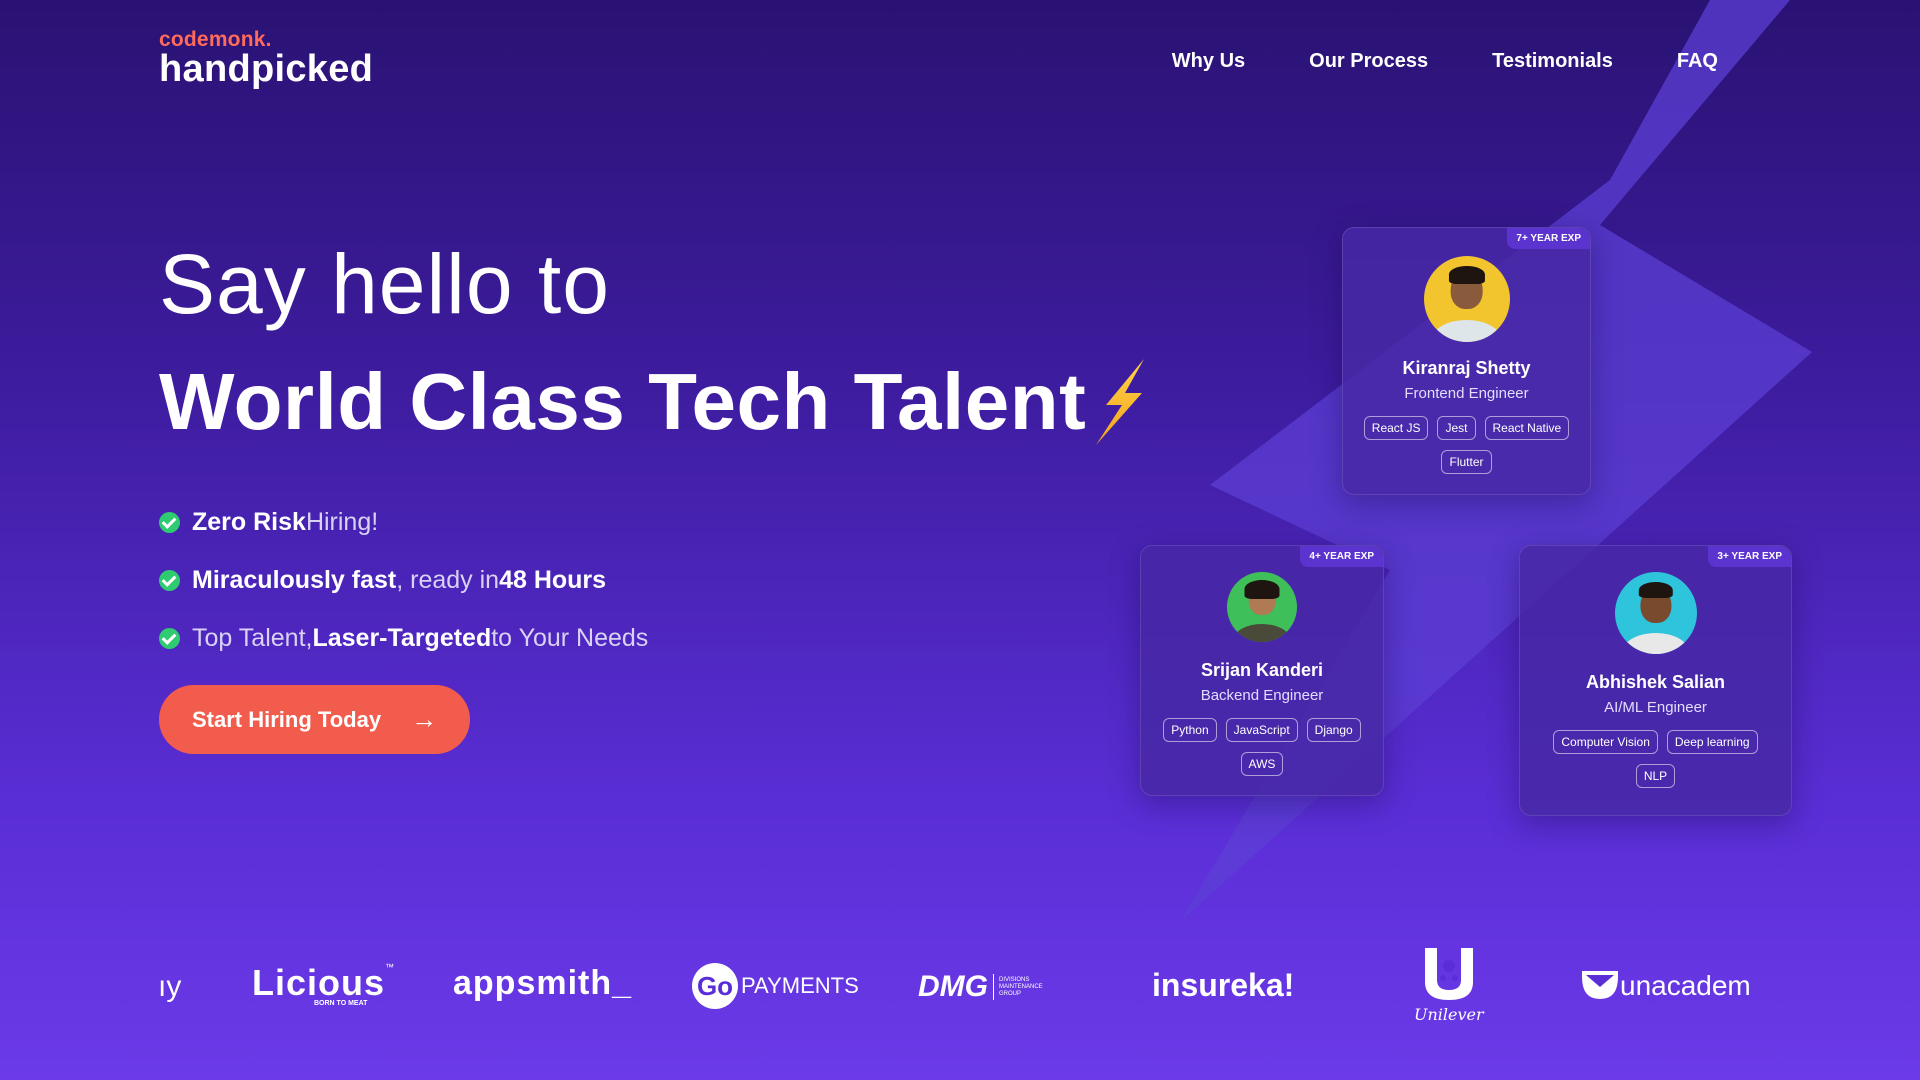 Image resolution: width=1920 pixels, height=1080 pixels. I want to click on brand-logo: codemonk. handpicked, so click(266, 59).